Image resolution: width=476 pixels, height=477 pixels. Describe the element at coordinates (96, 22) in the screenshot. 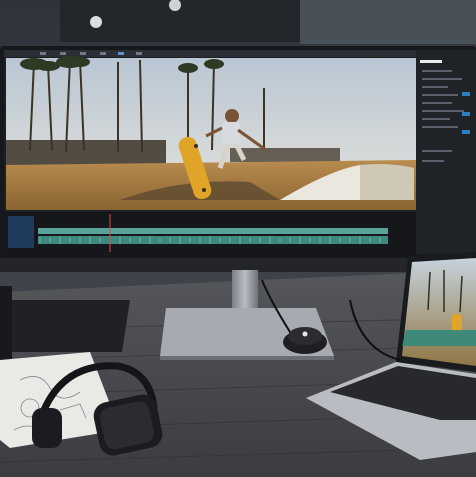

I see `ceiling-light` at that location.